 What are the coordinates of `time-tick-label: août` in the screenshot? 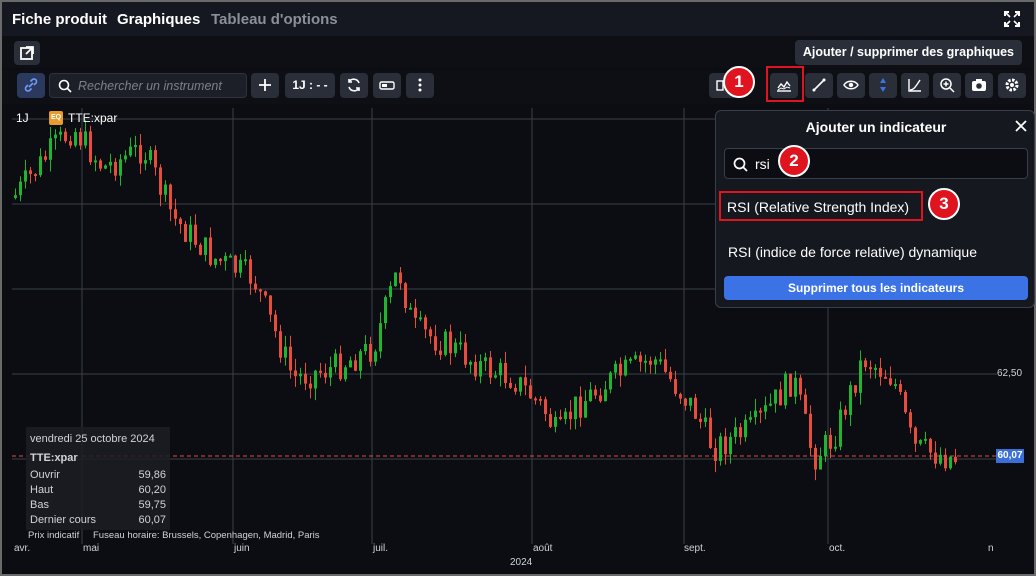 It's located at (543, 548).